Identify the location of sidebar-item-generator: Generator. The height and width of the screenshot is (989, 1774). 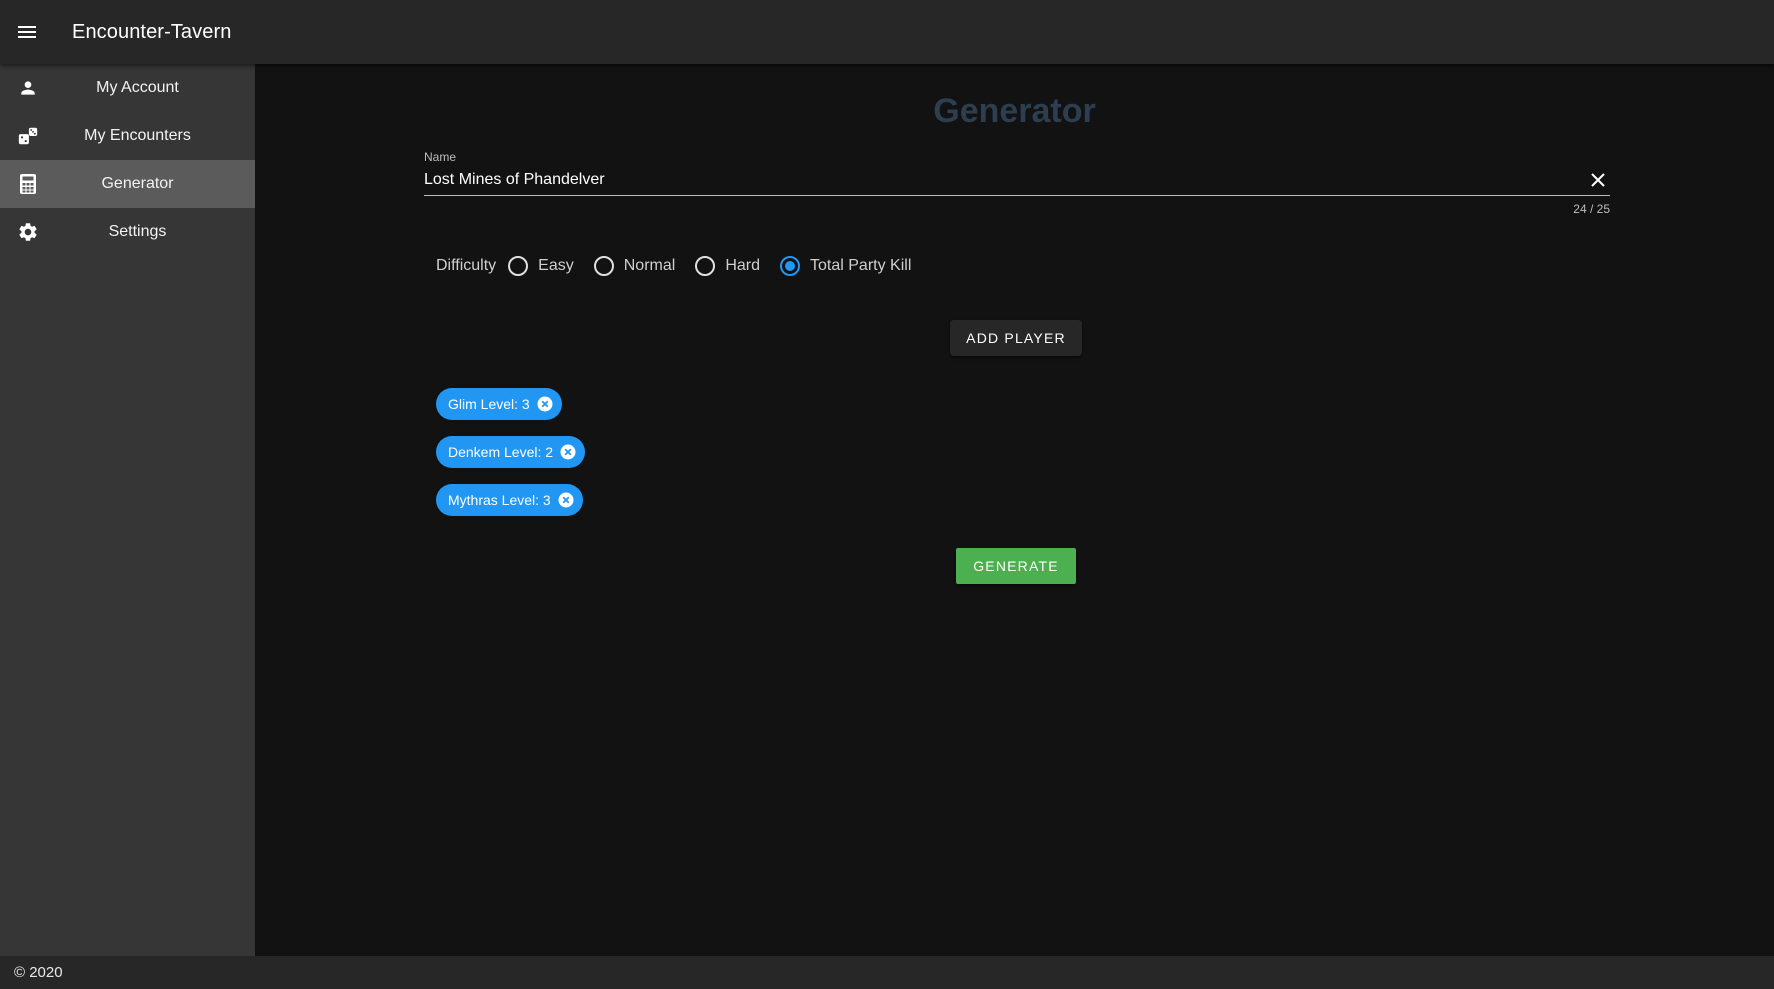
(127, 184).